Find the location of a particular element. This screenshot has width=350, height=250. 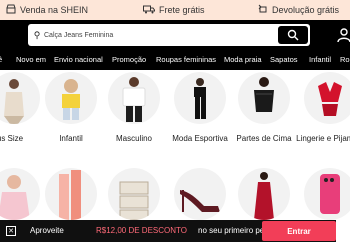

cat-item: Promoção is located at coordinates (129, 60).